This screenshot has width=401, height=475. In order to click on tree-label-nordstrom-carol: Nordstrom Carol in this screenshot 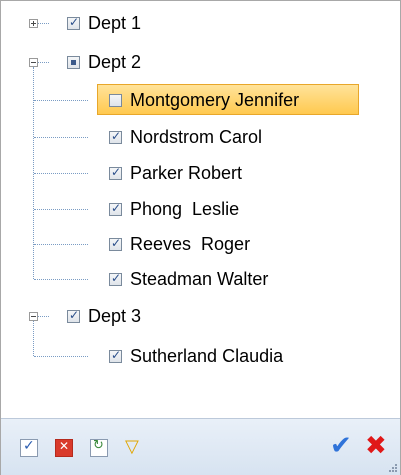, I will do `click(196, 137)`.